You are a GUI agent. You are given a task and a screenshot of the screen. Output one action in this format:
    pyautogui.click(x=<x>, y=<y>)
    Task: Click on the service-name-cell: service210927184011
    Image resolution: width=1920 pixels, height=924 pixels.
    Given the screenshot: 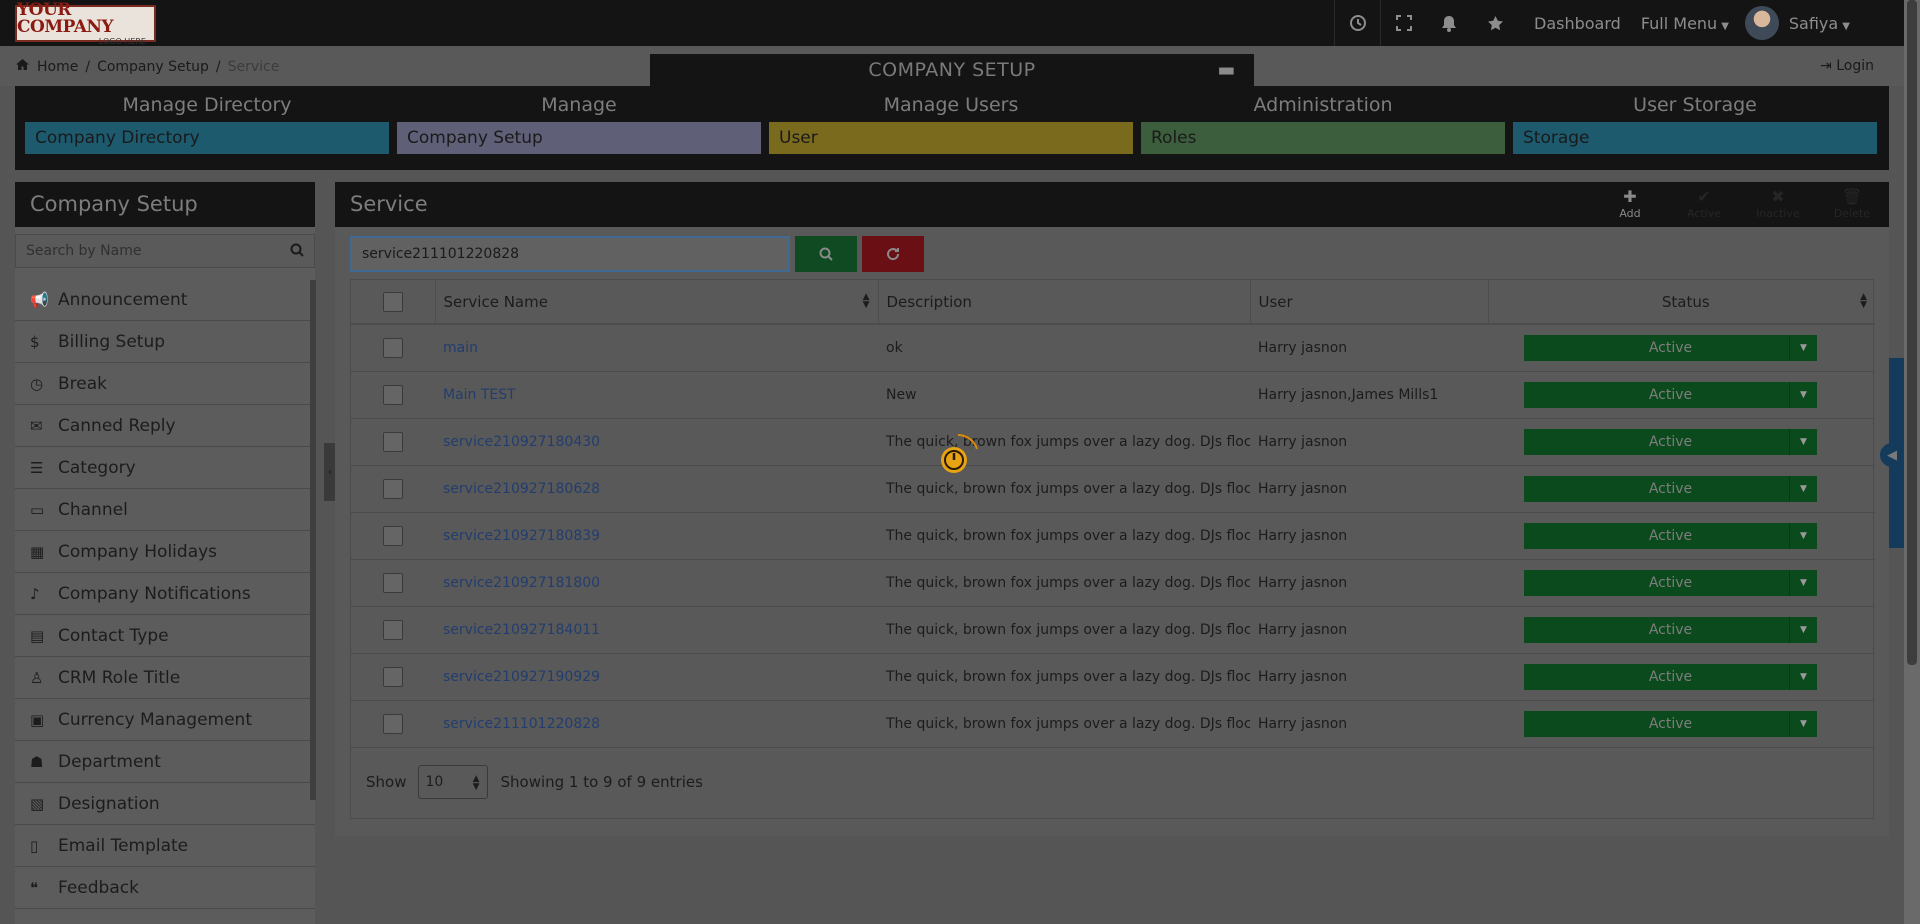 What is the action you would take?
    pyautogui.click(x=656, y=630)
    